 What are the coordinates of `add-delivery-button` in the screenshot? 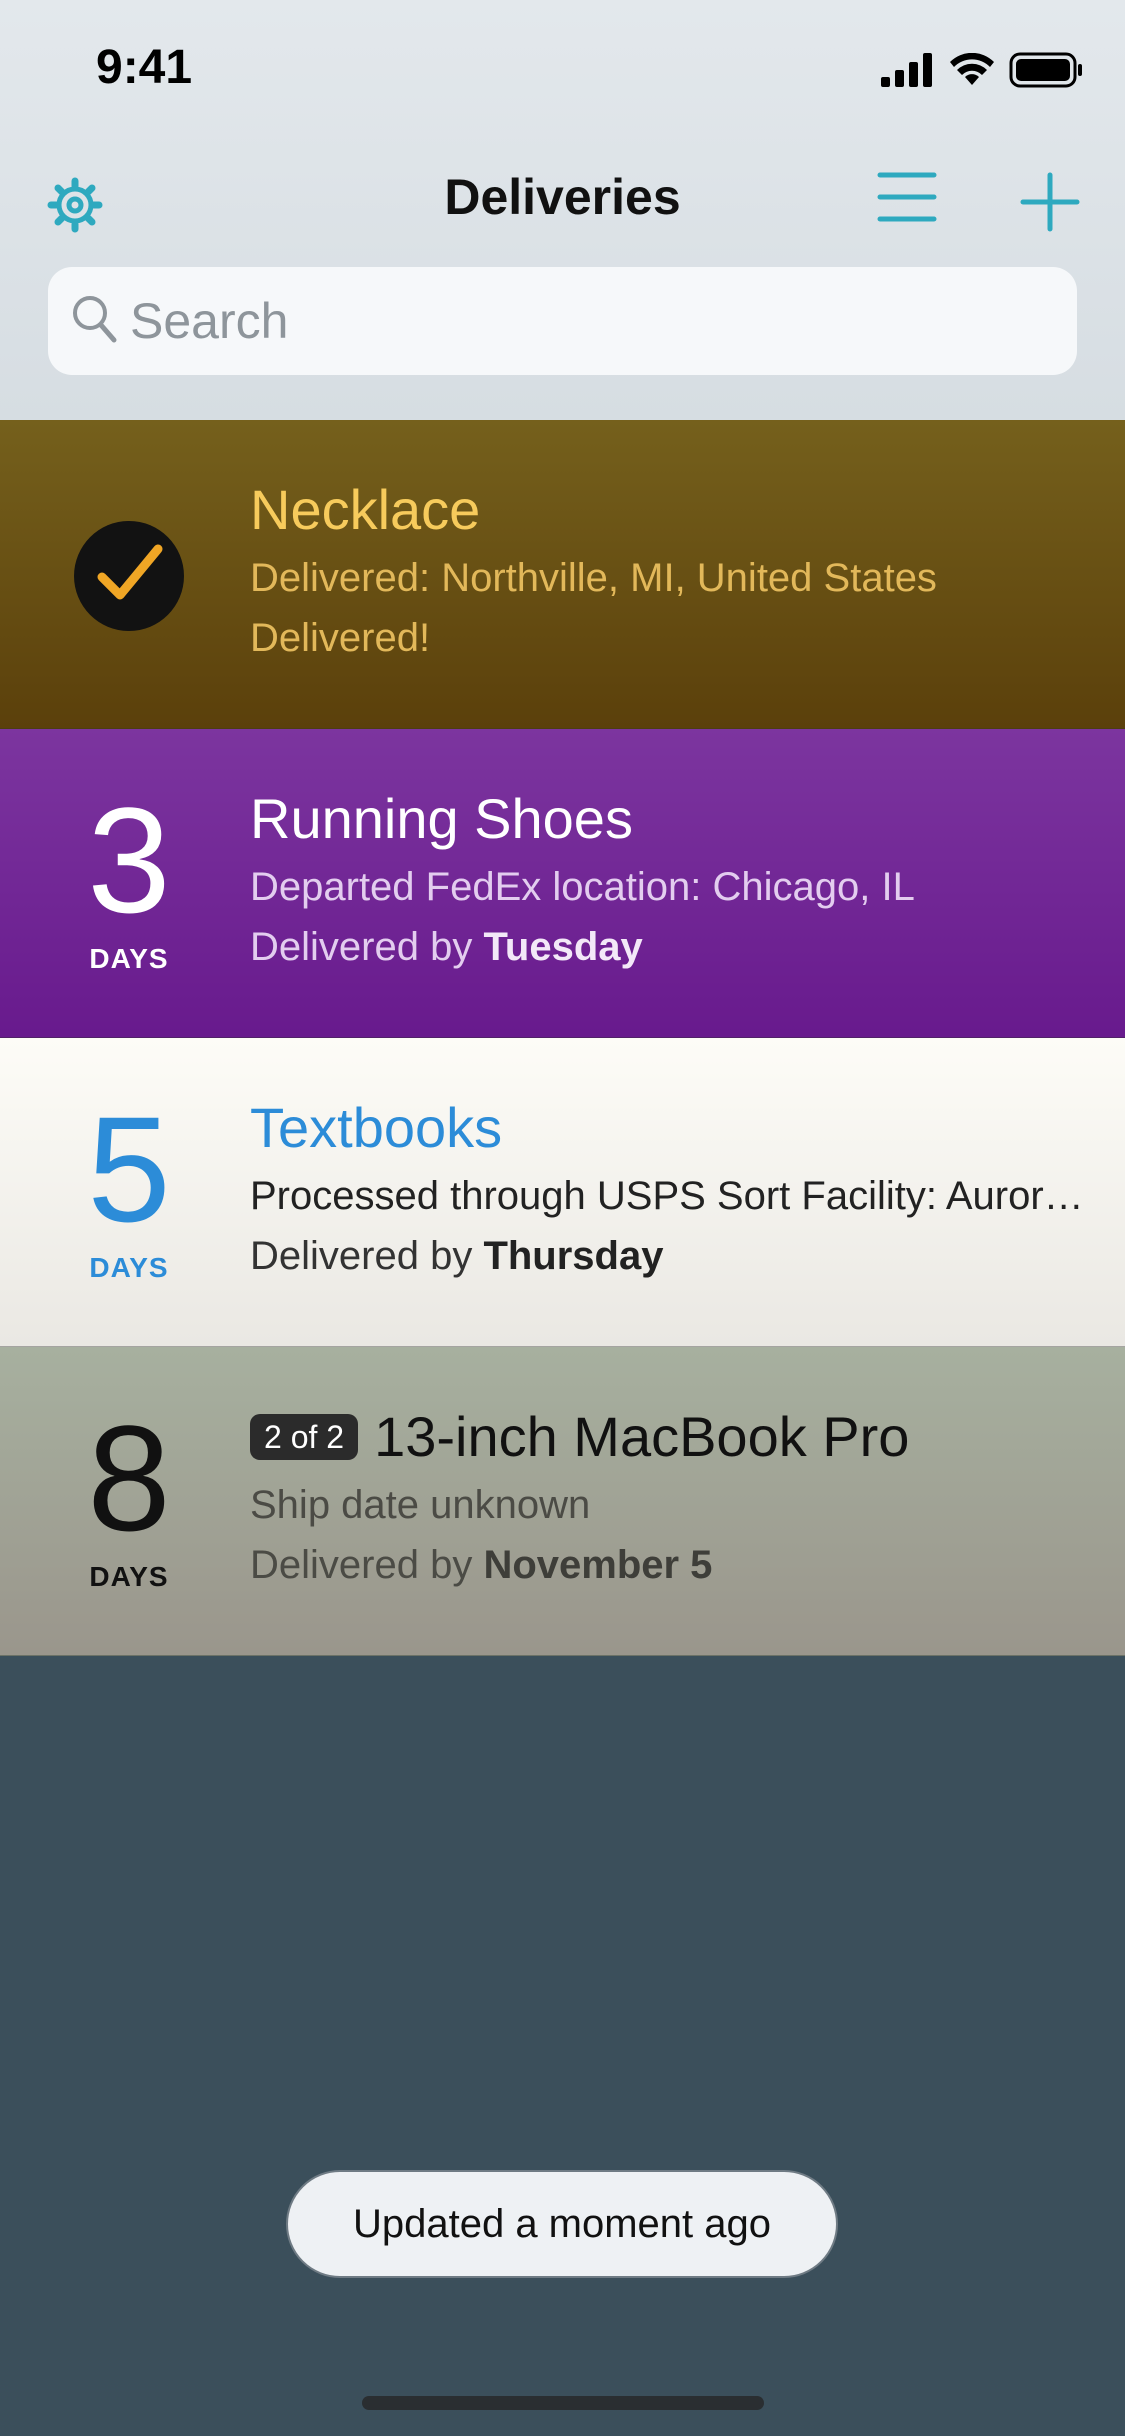 It's located at (1050, 202).